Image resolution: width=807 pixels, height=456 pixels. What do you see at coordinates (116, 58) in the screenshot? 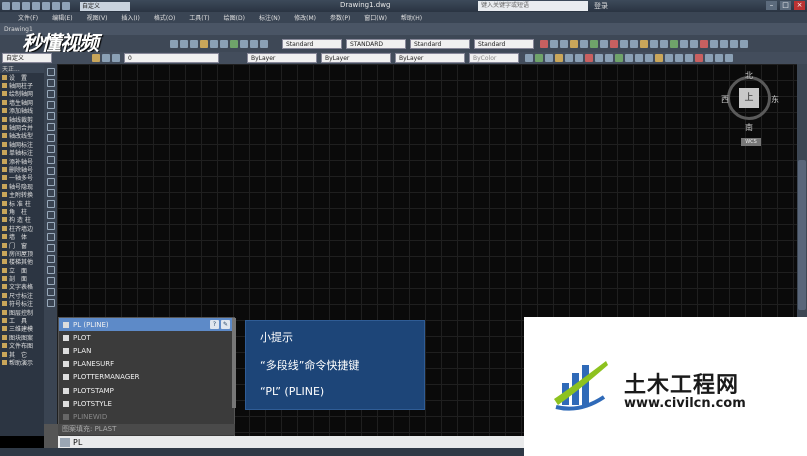
I see `bulb-icon` at bounding box center [116, 58].